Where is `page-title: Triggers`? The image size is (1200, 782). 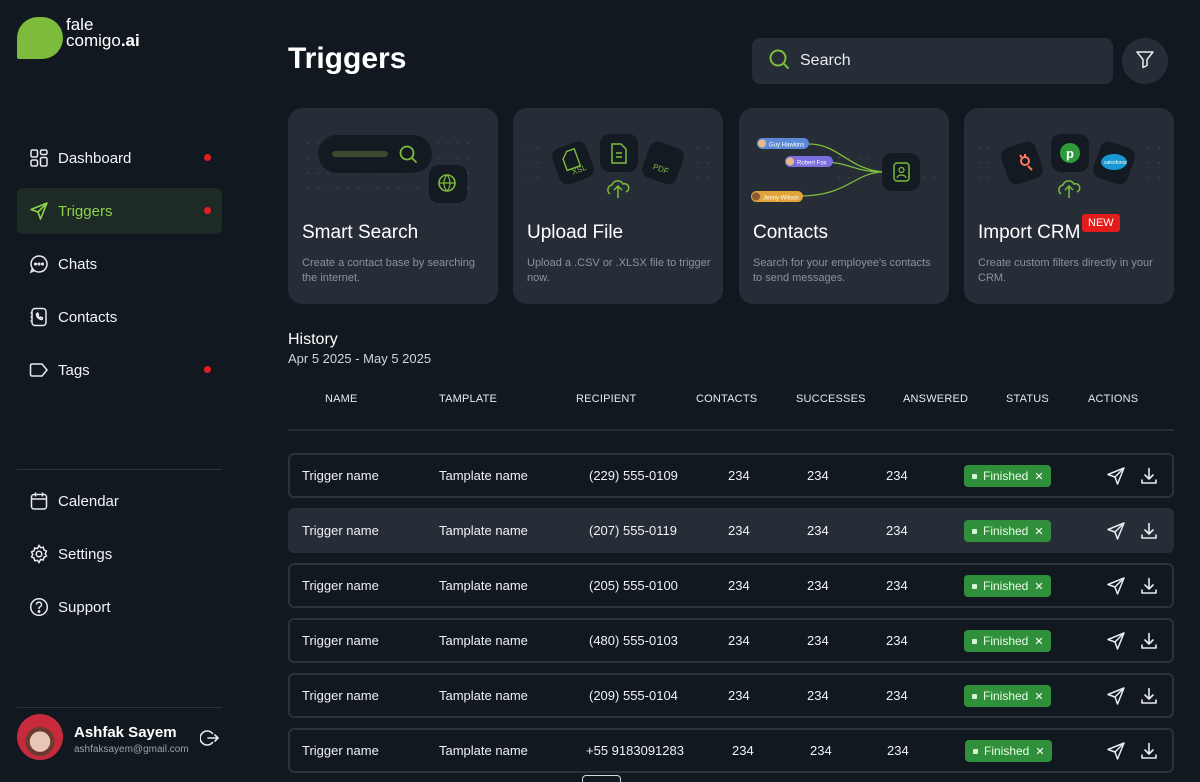
page-title: Triggers is located at coordinates (347, 58).